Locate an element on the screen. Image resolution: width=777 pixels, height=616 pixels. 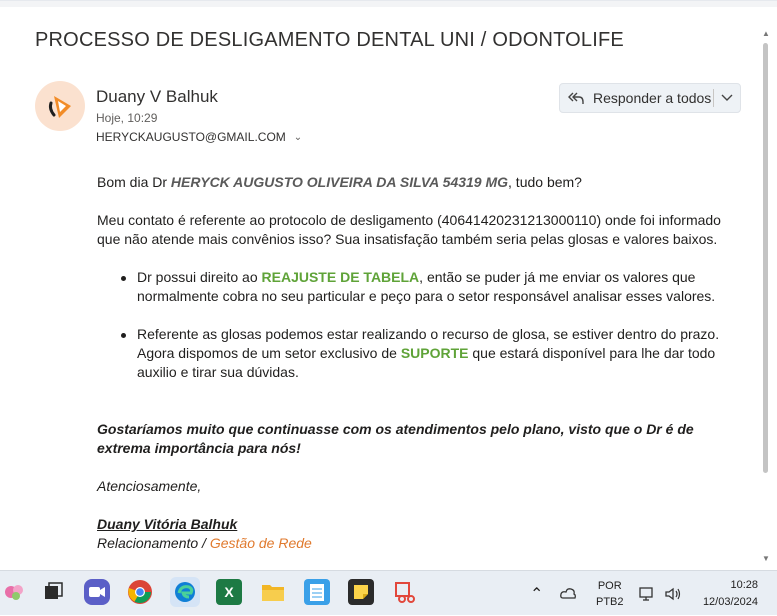
widgets-icon is located at coordinates (15, 592).